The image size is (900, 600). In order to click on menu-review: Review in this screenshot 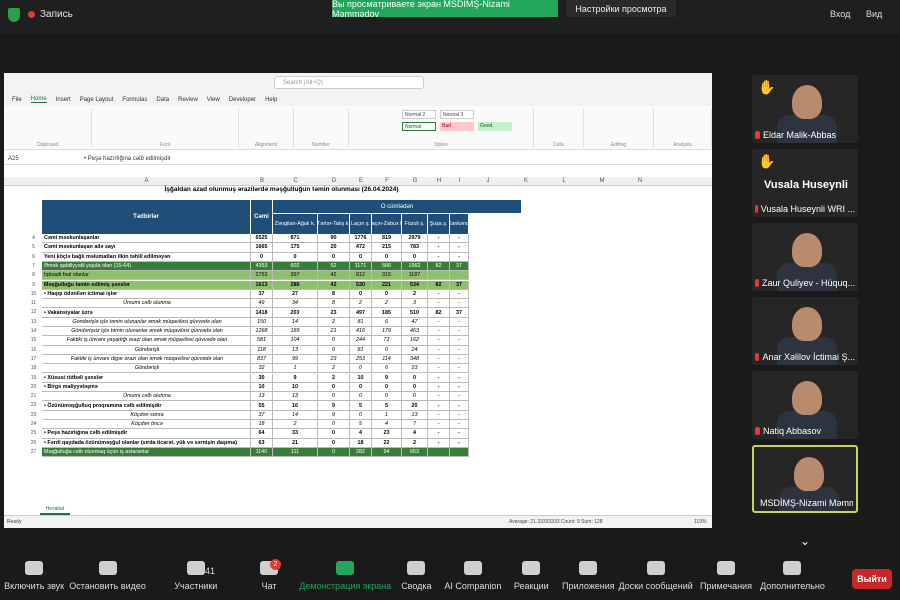, I will do `click(188, 100)`.